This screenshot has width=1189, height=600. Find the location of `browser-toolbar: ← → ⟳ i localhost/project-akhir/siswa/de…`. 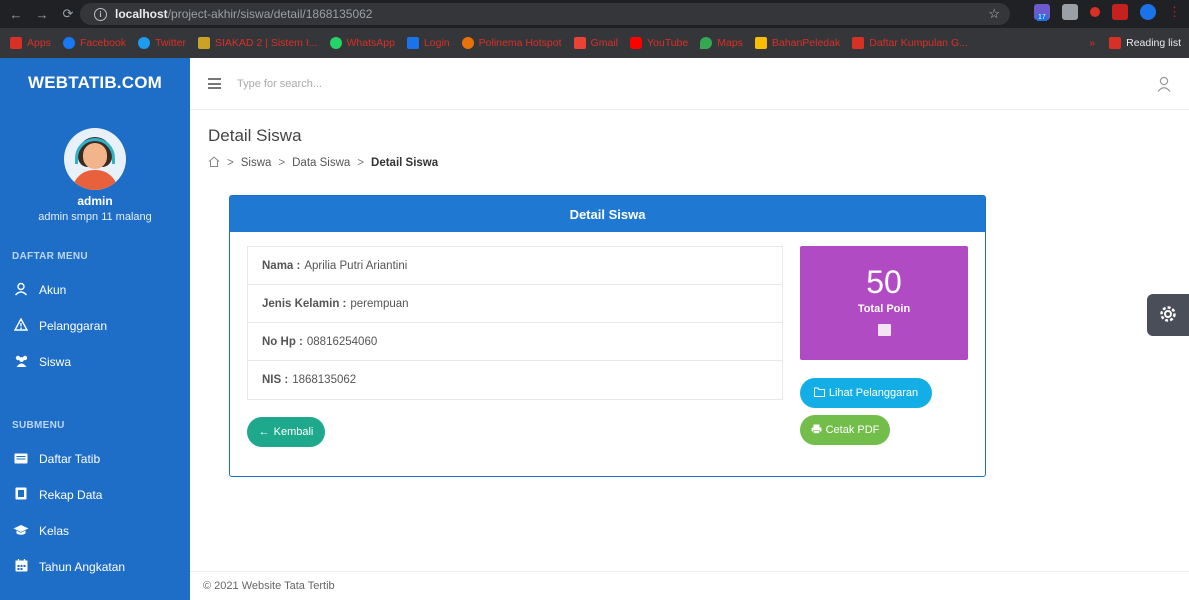

browser-toolbar: ← → ⟳ i localhost/project-akhir/siswa/de… is located at coordinates (594, 14).